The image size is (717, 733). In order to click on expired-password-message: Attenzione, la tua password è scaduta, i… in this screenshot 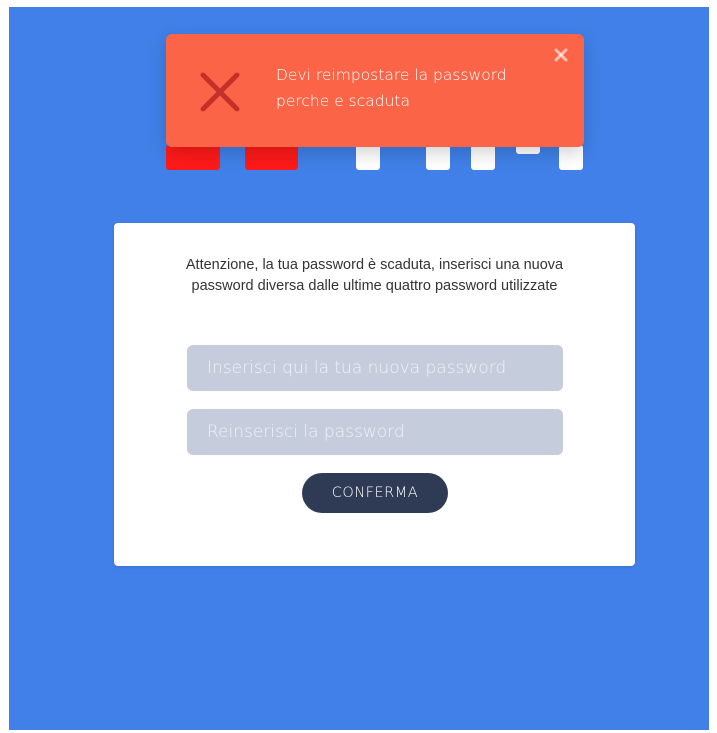, I will do `click(374, 275)`.